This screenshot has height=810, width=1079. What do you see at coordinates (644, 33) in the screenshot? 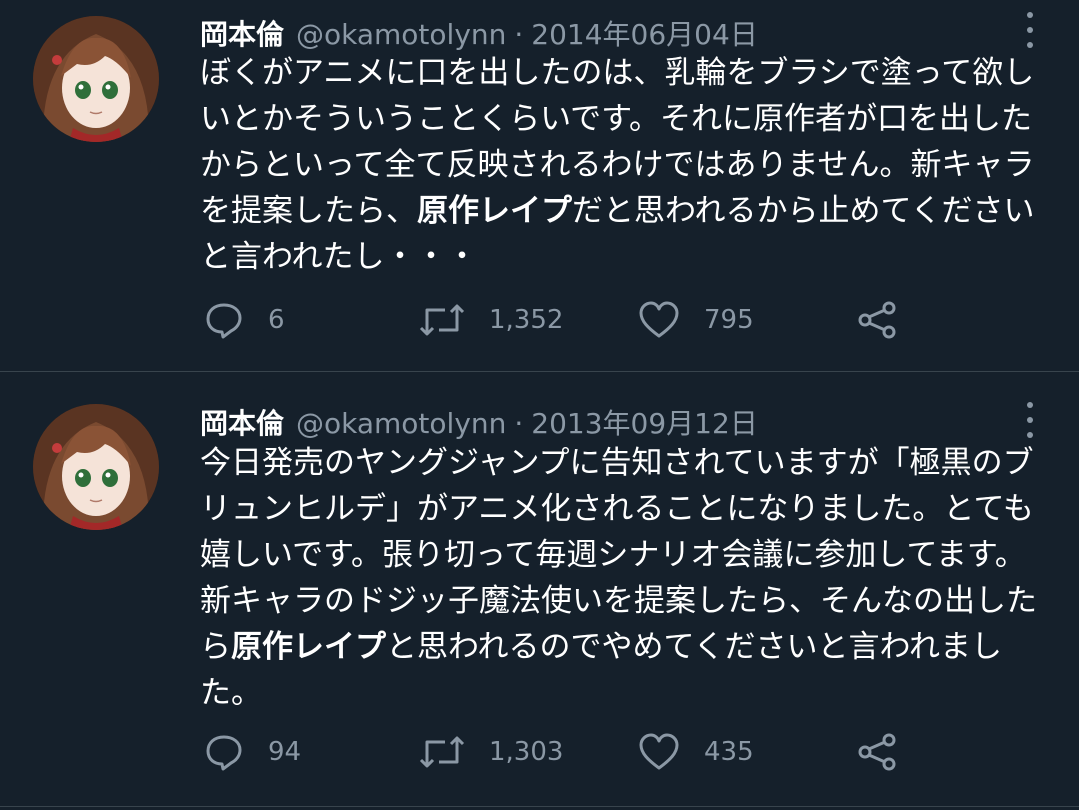
I see `tweet-date: 2014年06月04日` at bounding box center [644, 33].